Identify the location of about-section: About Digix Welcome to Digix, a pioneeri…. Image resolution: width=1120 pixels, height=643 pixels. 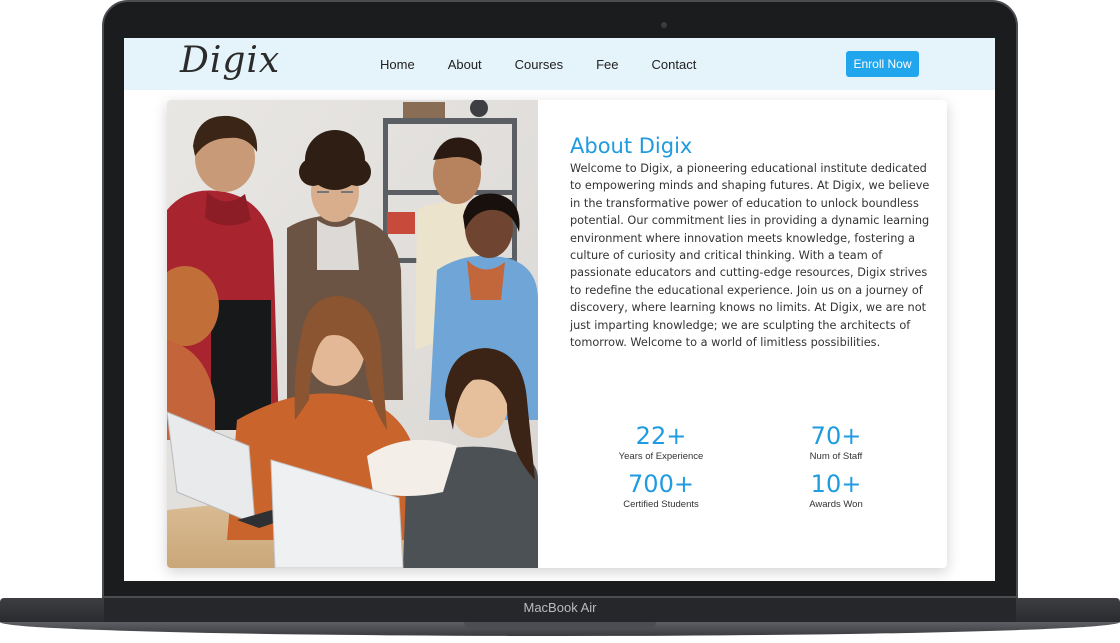
(755, 242).